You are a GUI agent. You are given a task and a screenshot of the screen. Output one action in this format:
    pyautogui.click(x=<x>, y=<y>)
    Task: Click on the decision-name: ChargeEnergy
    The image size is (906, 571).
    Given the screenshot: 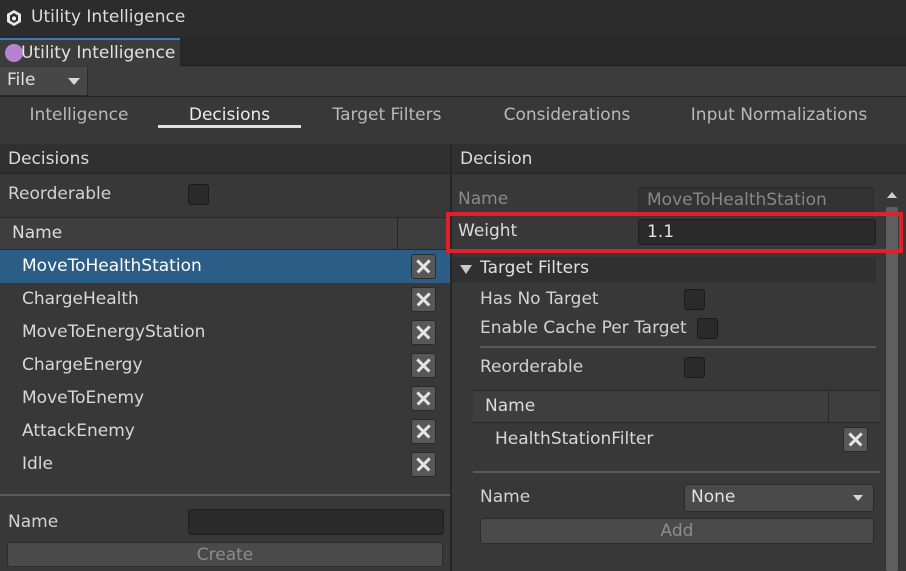 What is the action you would take?
    pyautogui.click(x=82, y=365)
    